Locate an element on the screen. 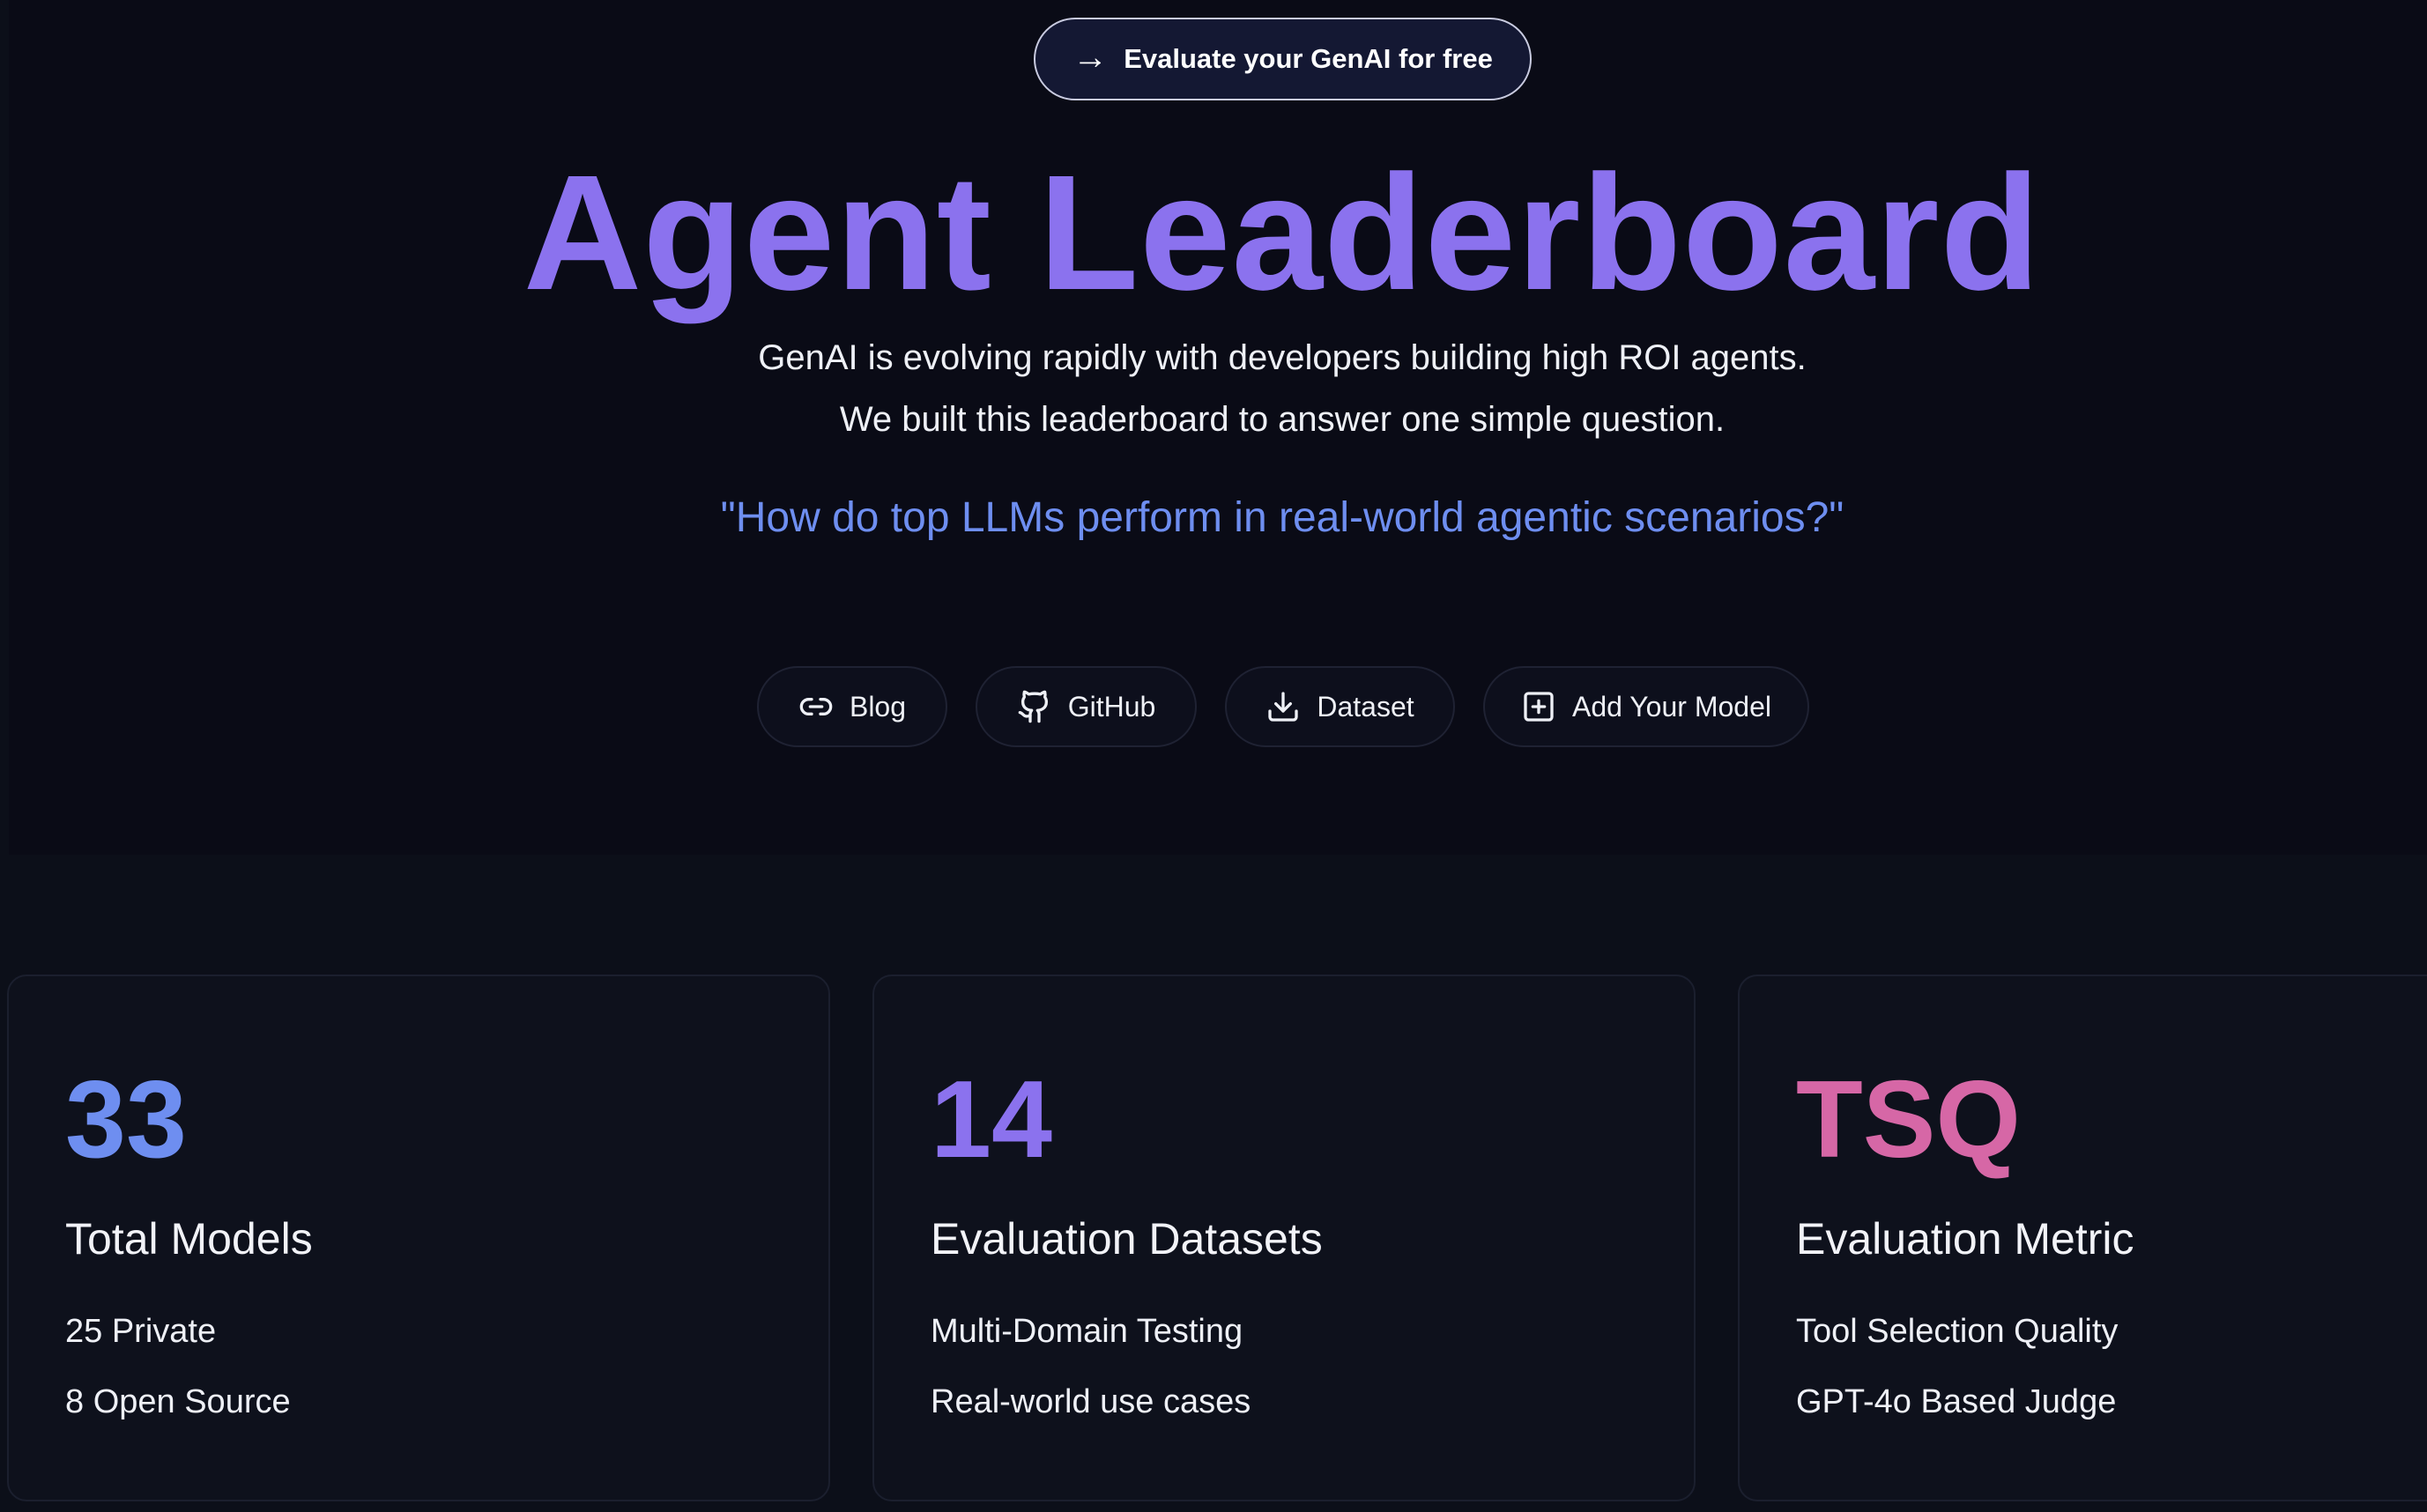  blog-link-button: Blog is located at coordinates (852, 706).